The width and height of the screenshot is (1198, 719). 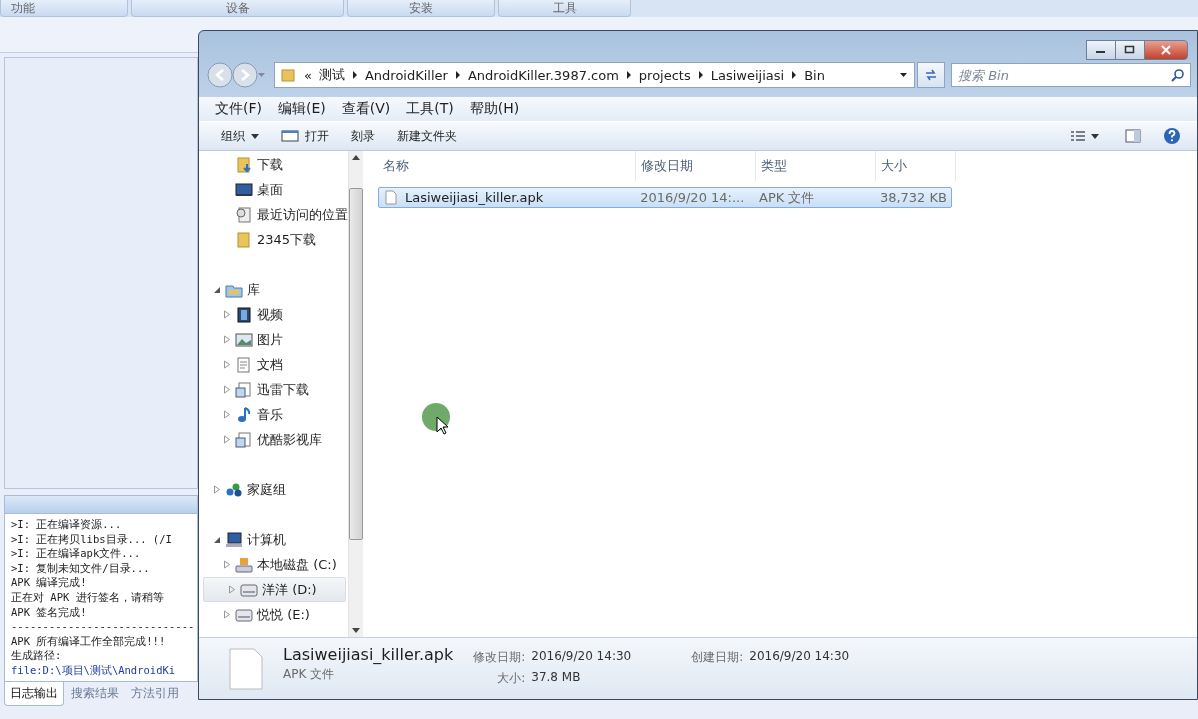 What do you see at coordinates (37, 655) in the screenshot?
I see `log-line: 生成路径:` at bounding box center [37, 655].